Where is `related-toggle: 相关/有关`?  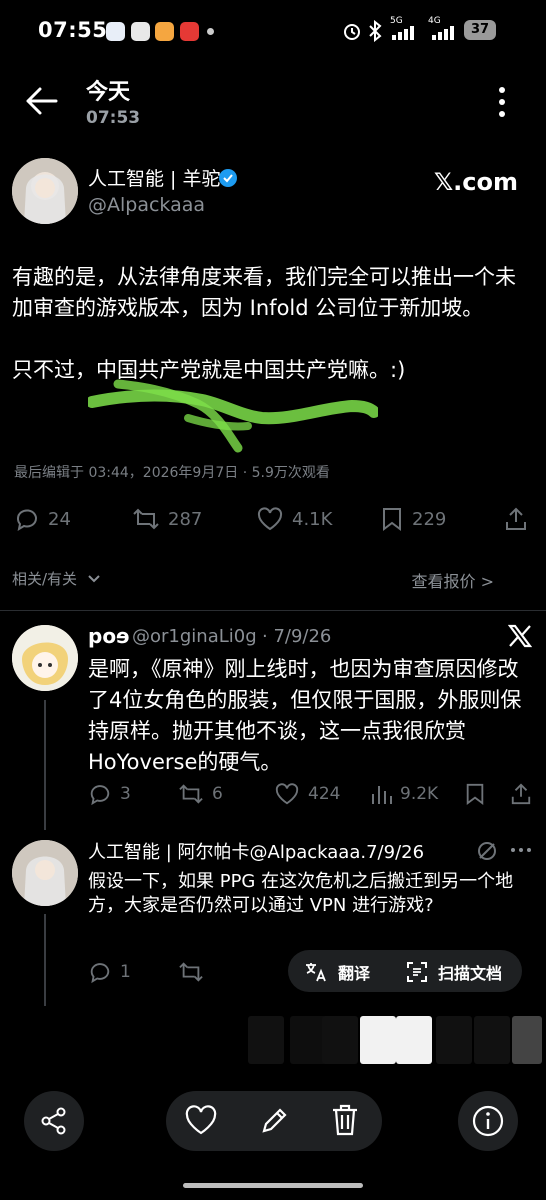 related-toggle: 相关/有关 is located at coordinates (56, 578).